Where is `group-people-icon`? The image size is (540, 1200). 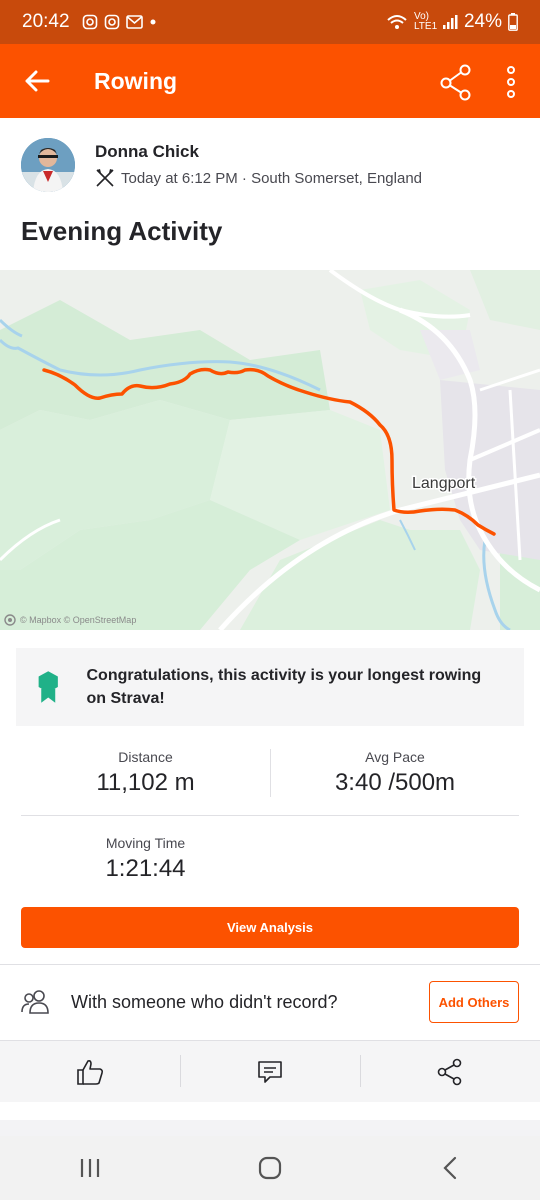
group-people-icon is located at coordinates (35, 1002).